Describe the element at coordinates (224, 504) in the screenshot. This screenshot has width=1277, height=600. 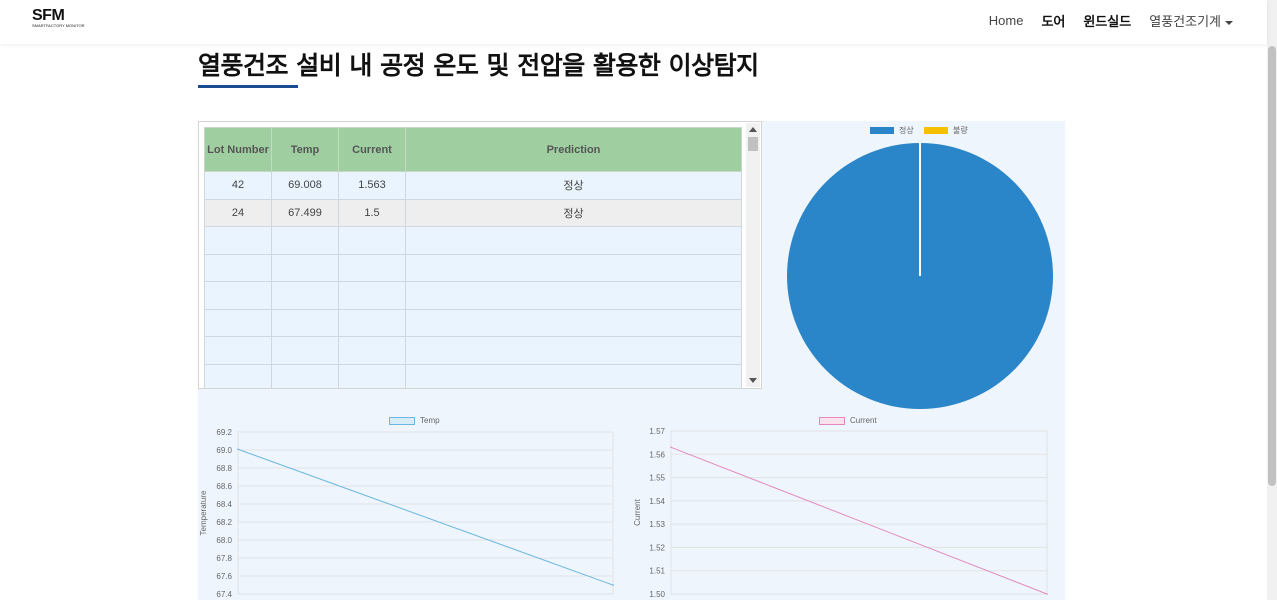
I see `y-tick-label: 68.4` at that location.